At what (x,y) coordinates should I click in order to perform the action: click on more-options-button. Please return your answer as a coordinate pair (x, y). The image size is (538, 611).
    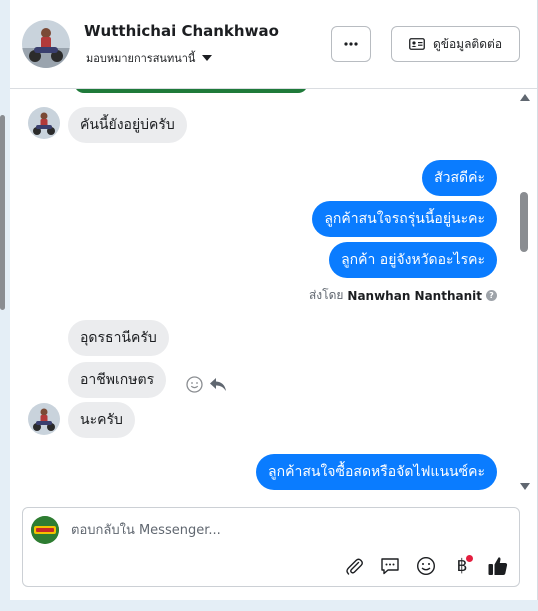
    Looking at the image, I should click on (351, 44).